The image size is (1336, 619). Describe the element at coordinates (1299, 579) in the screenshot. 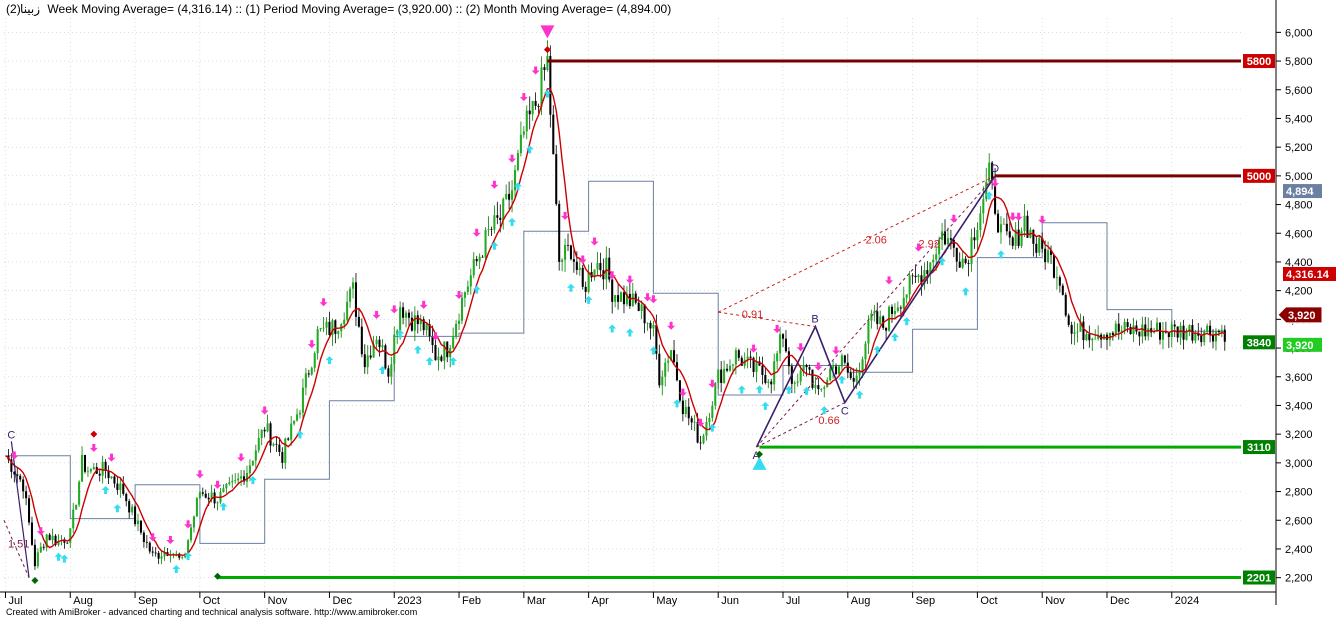

I see `y-tick-label: 2,200` at that location.